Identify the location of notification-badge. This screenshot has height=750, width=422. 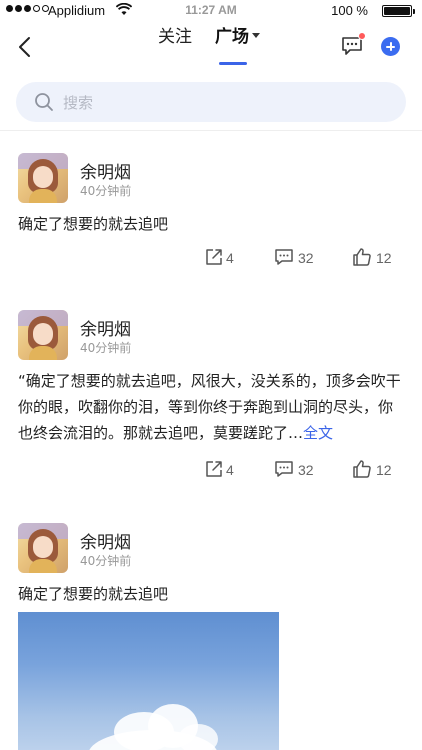
(362, 36).